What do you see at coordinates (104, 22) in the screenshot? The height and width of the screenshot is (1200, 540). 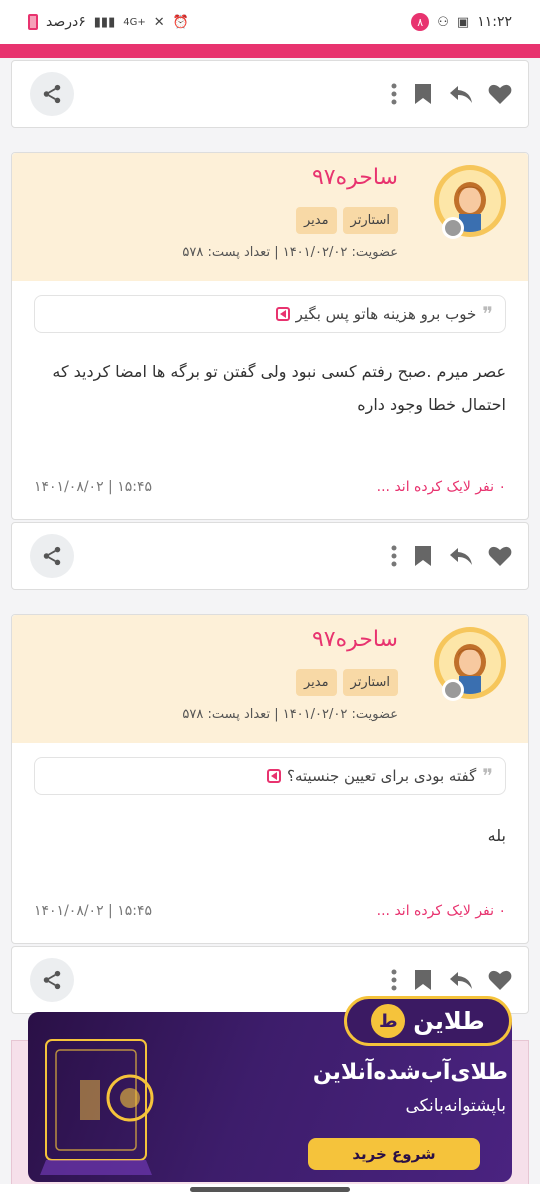 I see `signal-icon: ▮▮▮` at bounding box center [104, 22].